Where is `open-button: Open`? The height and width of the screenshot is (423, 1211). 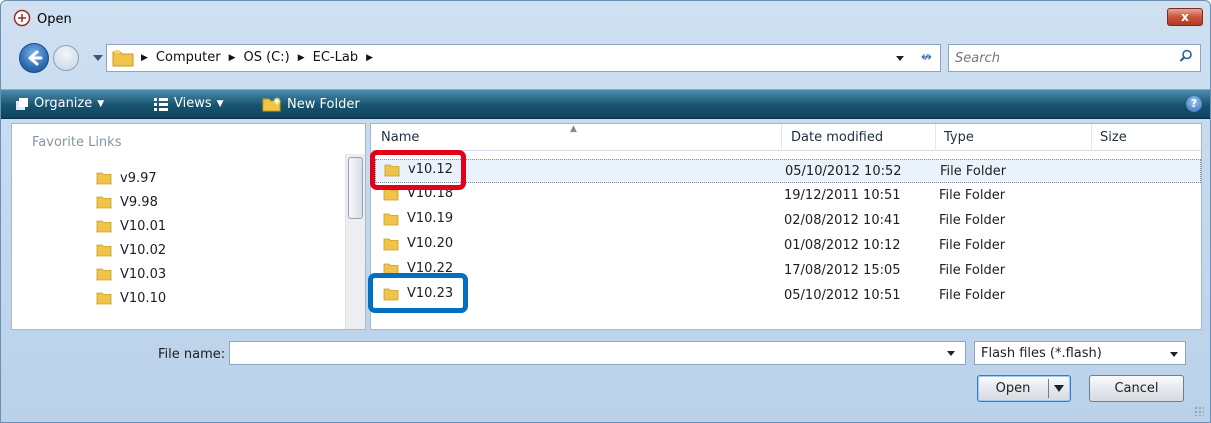 open-button: Open is located at coordinates (1024, 388).